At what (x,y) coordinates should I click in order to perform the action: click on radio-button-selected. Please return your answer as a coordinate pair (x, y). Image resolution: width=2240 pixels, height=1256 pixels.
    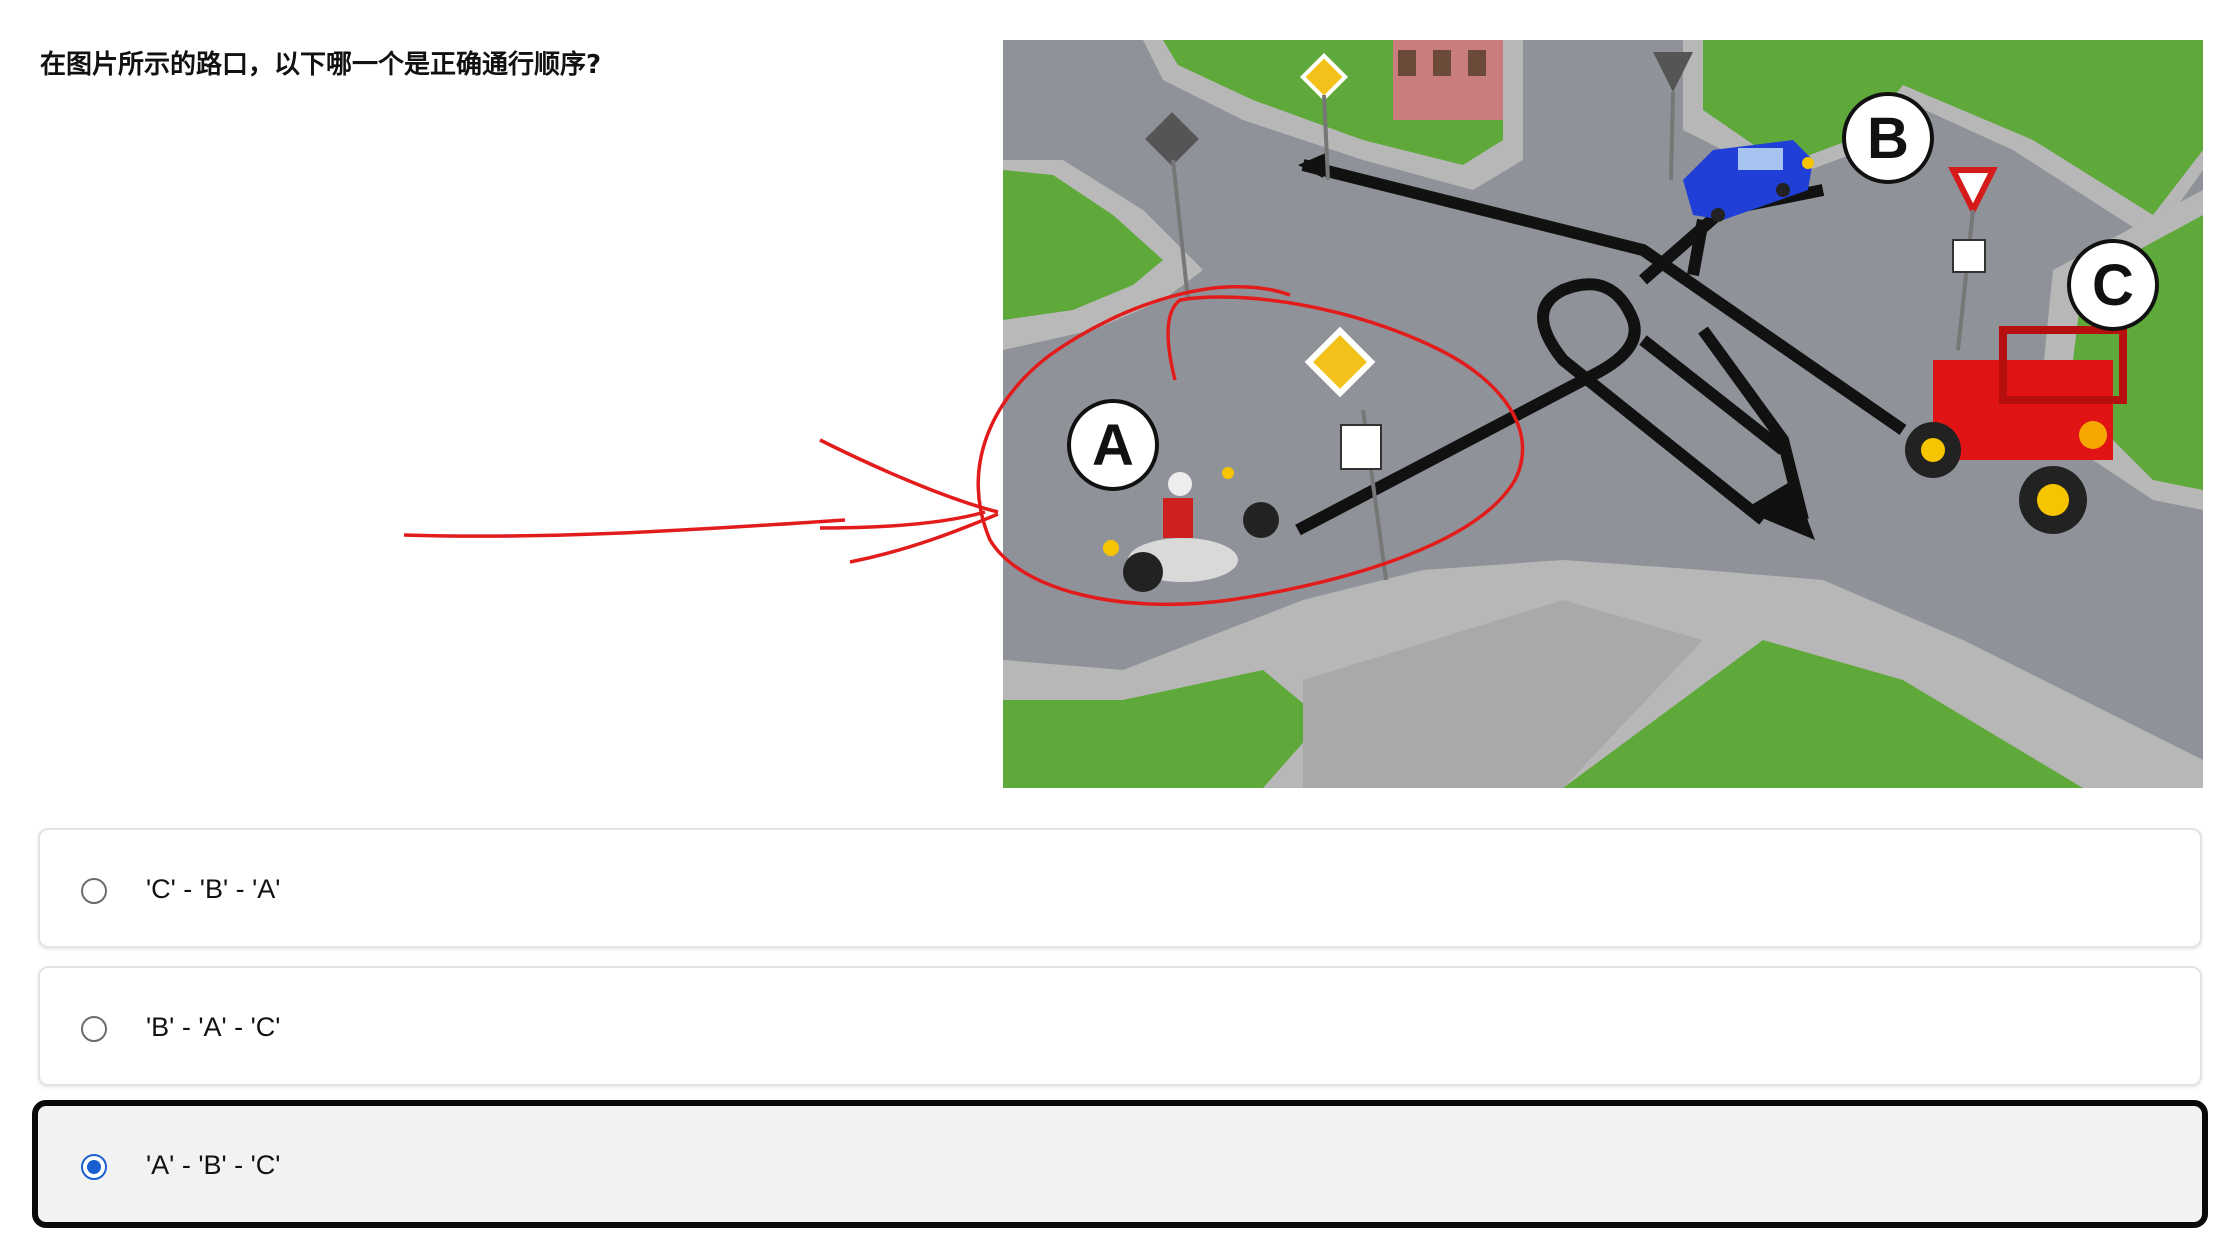
    Looking at the image, I should click on (94, 1167).